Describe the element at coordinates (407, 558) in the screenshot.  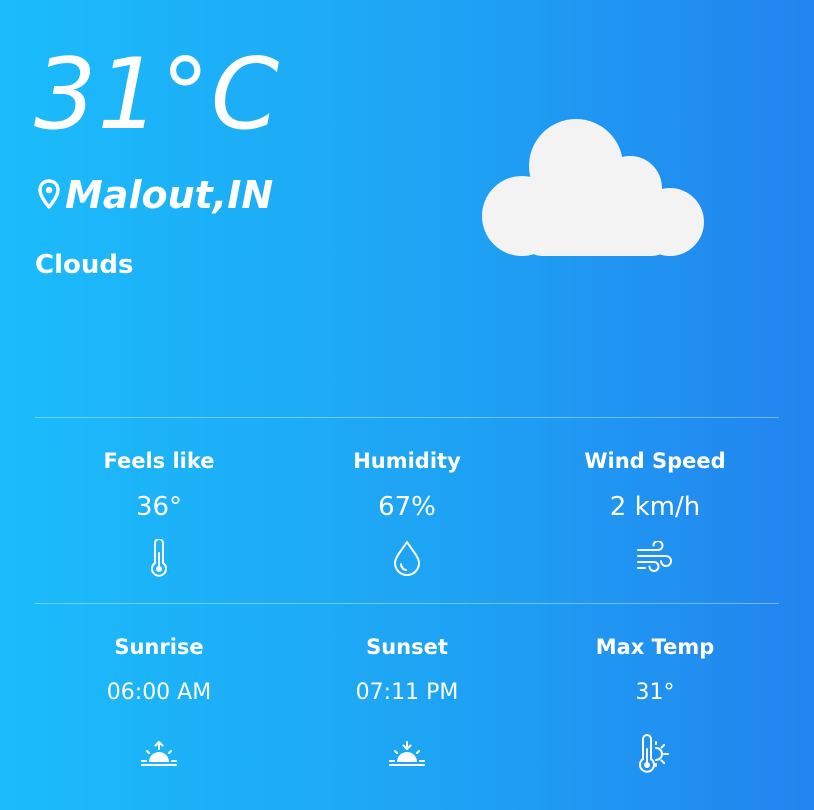
I see `water-drop-icon` at that location.